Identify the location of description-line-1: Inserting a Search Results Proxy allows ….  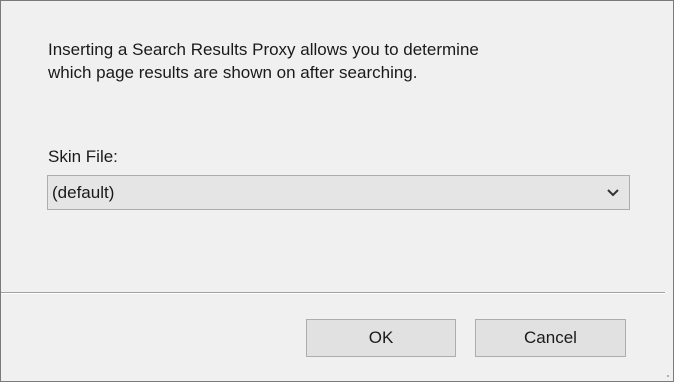
(263, 49).